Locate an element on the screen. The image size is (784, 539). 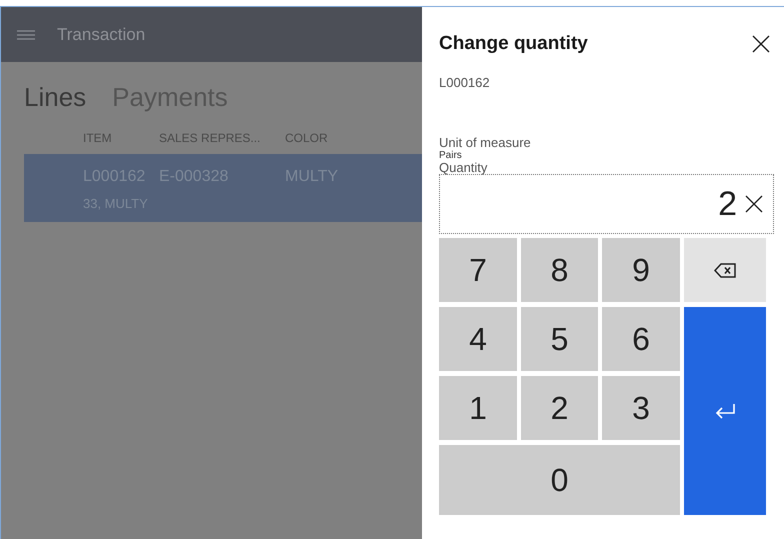
digit-key: 1 is located at coordinates (478, 408).